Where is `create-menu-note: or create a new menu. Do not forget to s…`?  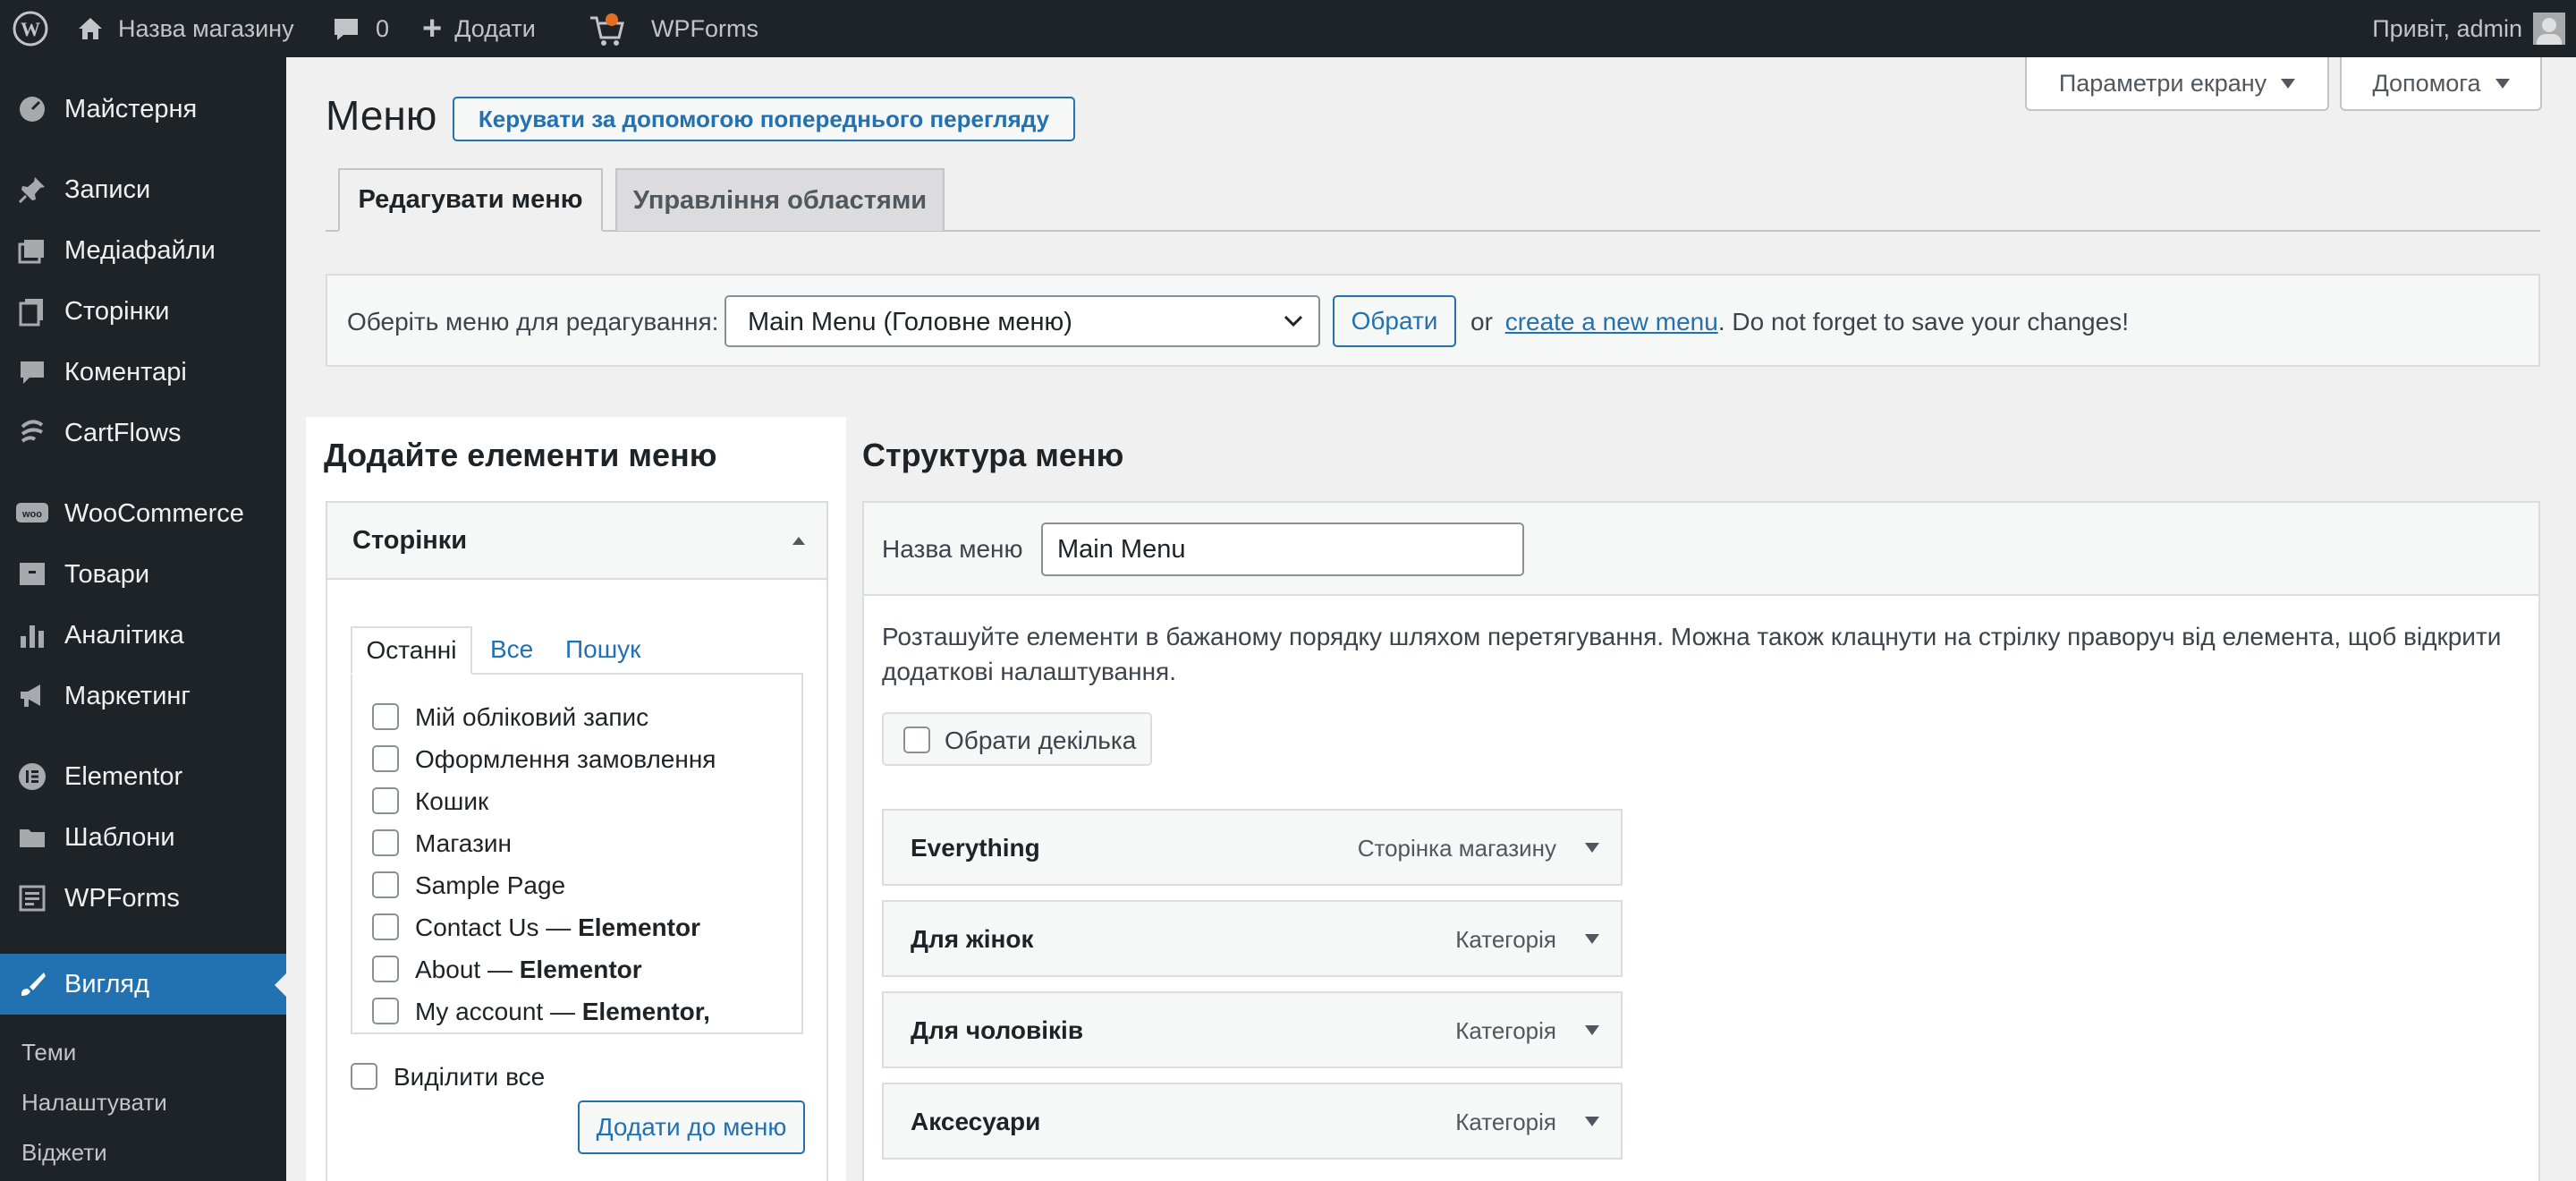
create-menu-note: or create a new menu. Do not forget to s… is located at coordinates (1799, 322).